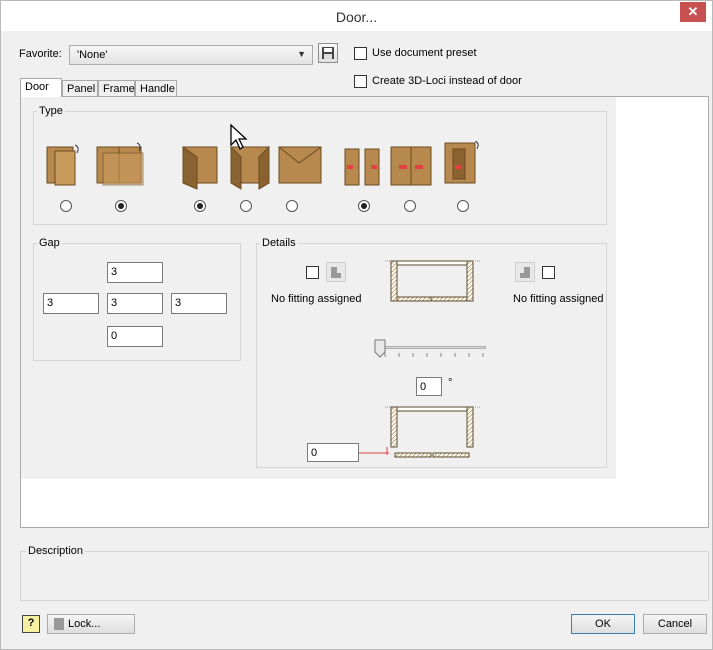 The width and height of the screenshot is (713, 650). What do you see at coordinates (239, 136) in the screenshot?
I see `mouse-cursor-icon` at bounding box center [239, 136].